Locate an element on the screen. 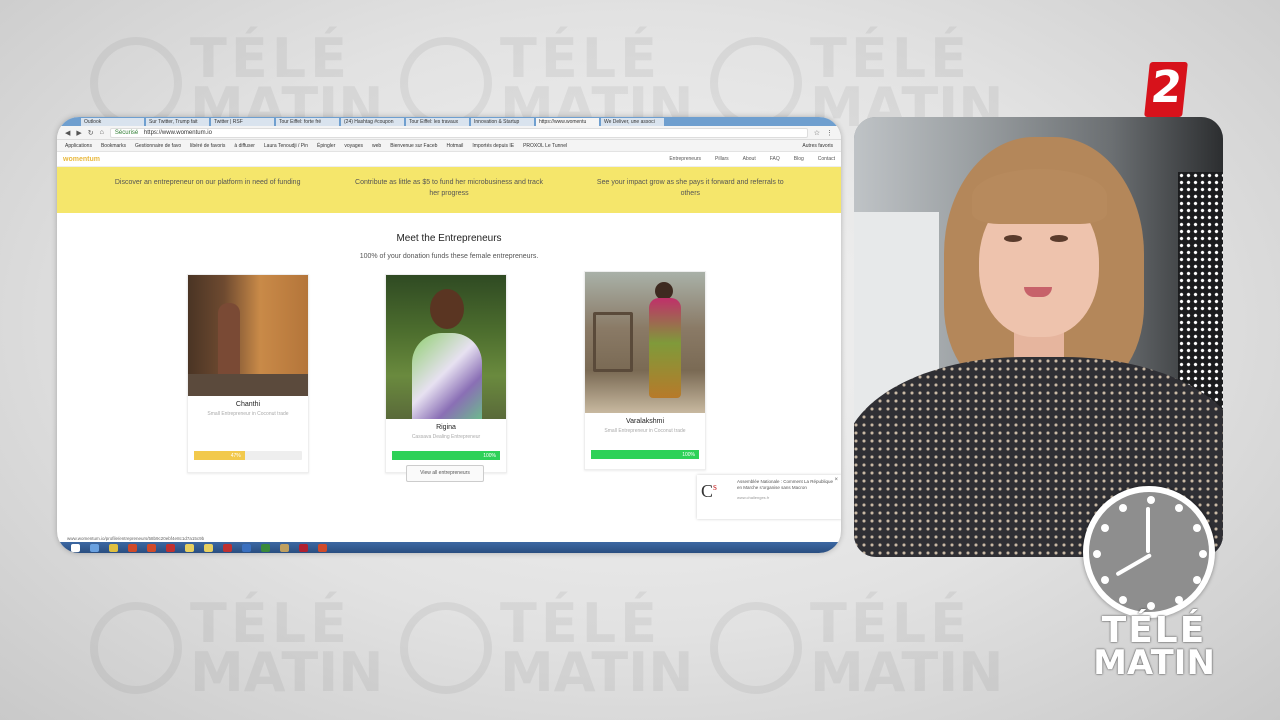  bookmark-item: Applications is located at coordinates (78, 146).